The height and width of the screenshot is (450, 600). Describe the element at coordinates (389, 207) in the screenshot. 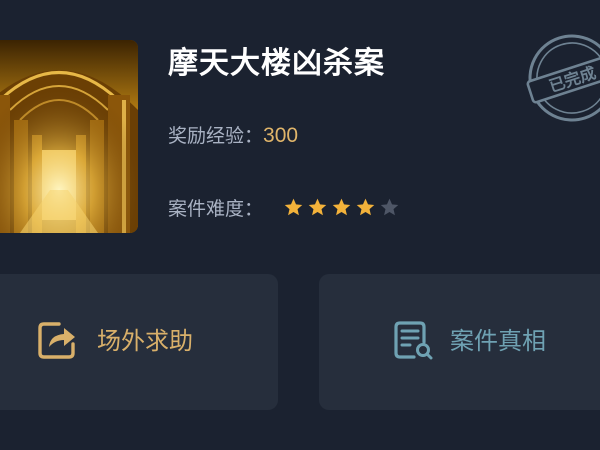

I see `star-empty-icon` at that location.